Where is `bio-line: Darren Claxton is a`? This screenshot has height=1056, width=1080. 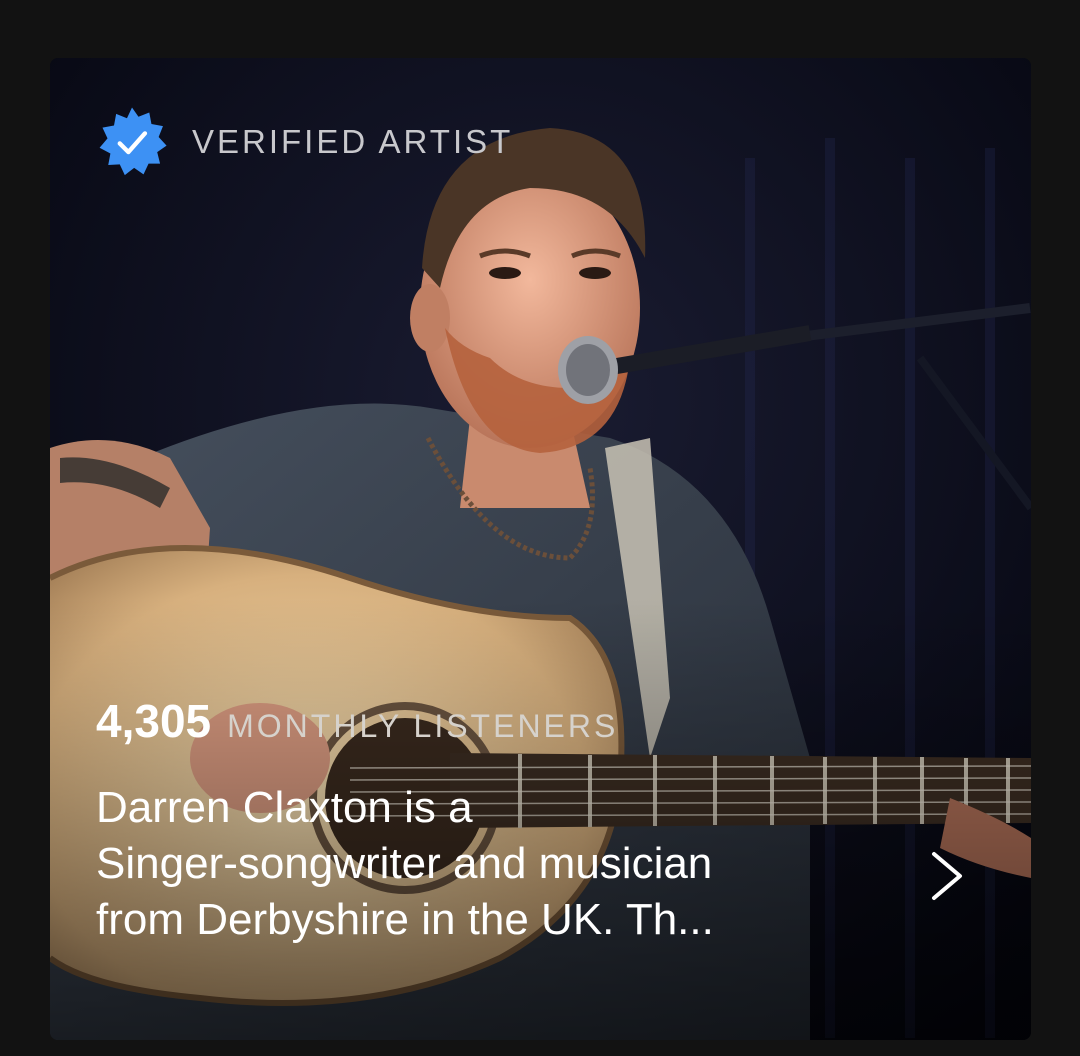
bio-line: Darren Claxton is a is located at coordinates (284, 807).